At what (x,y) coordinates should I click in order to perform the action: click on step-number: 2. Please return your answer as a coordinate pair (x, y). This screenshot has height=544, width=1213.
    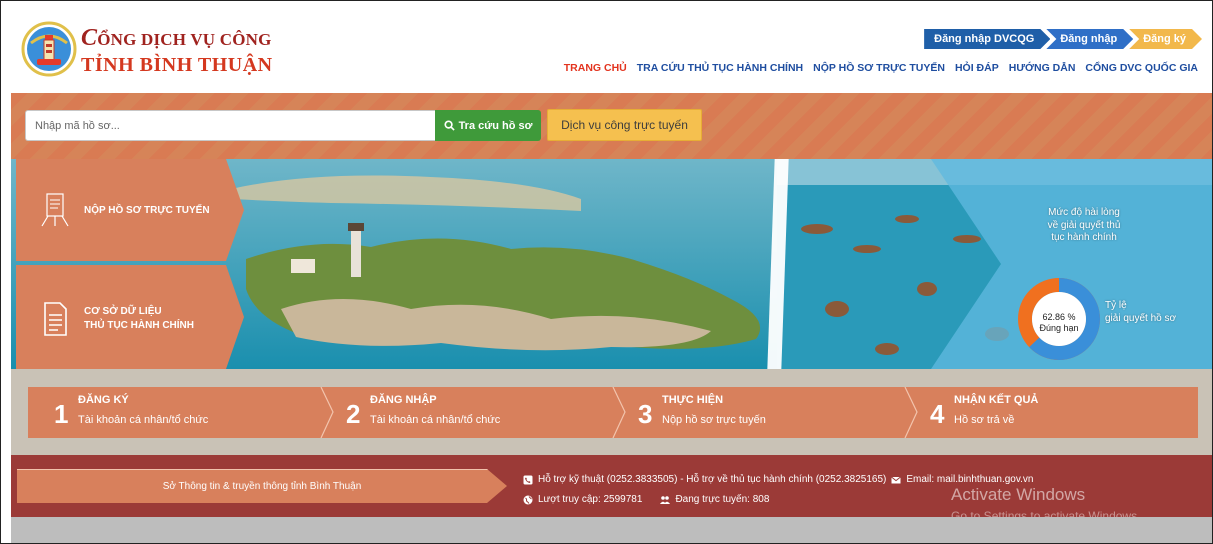
    Looking at the image, I should click on (353, 414).